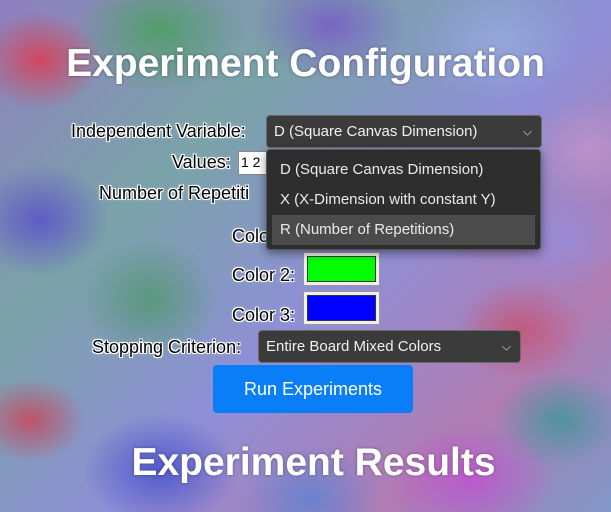  Describe the element at coordinates (264, 315) in the screenshot. I see `color3-label: Color 3:` at that location.